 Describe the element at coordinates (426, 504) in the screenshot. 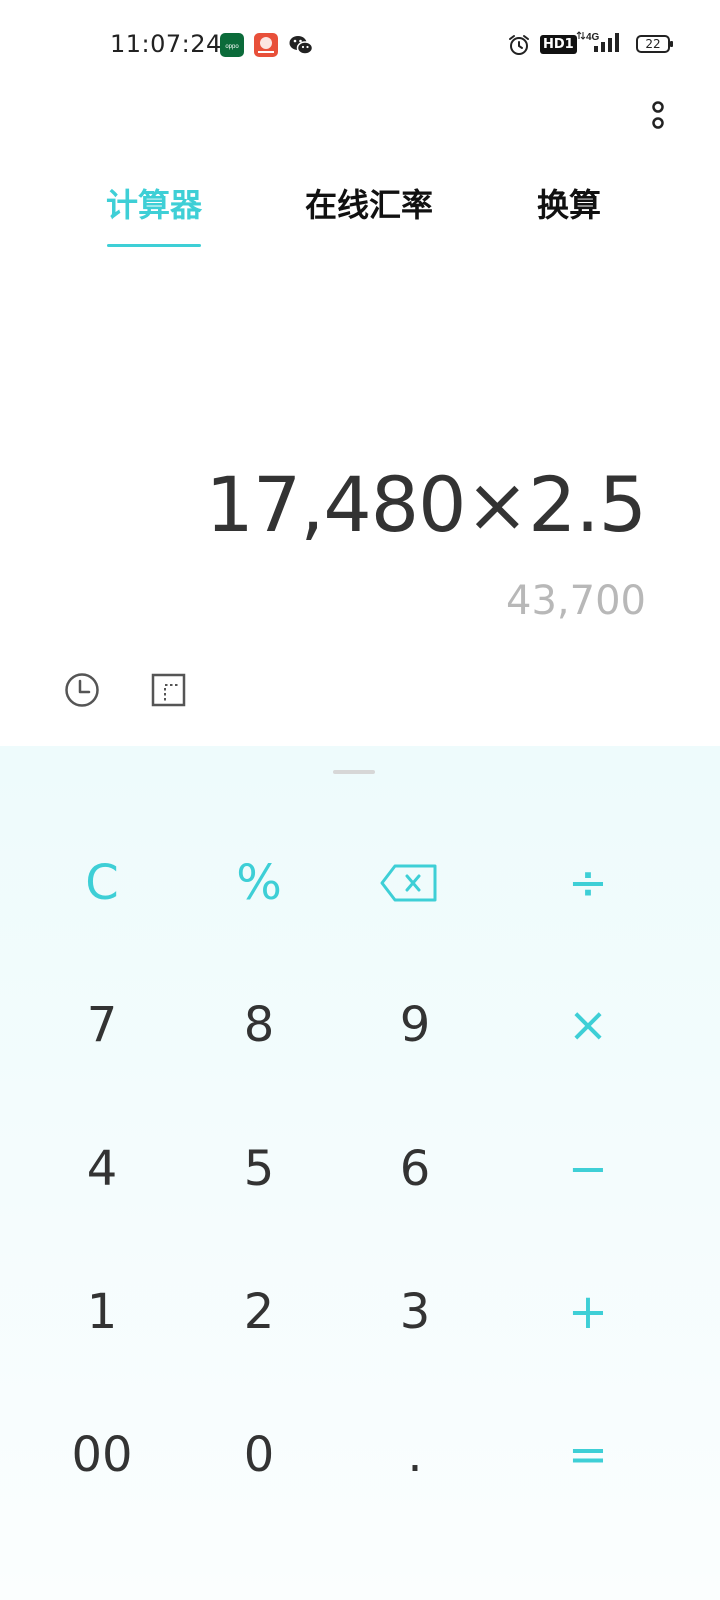

I see `expression-display: 17,480×2.5` at that location.